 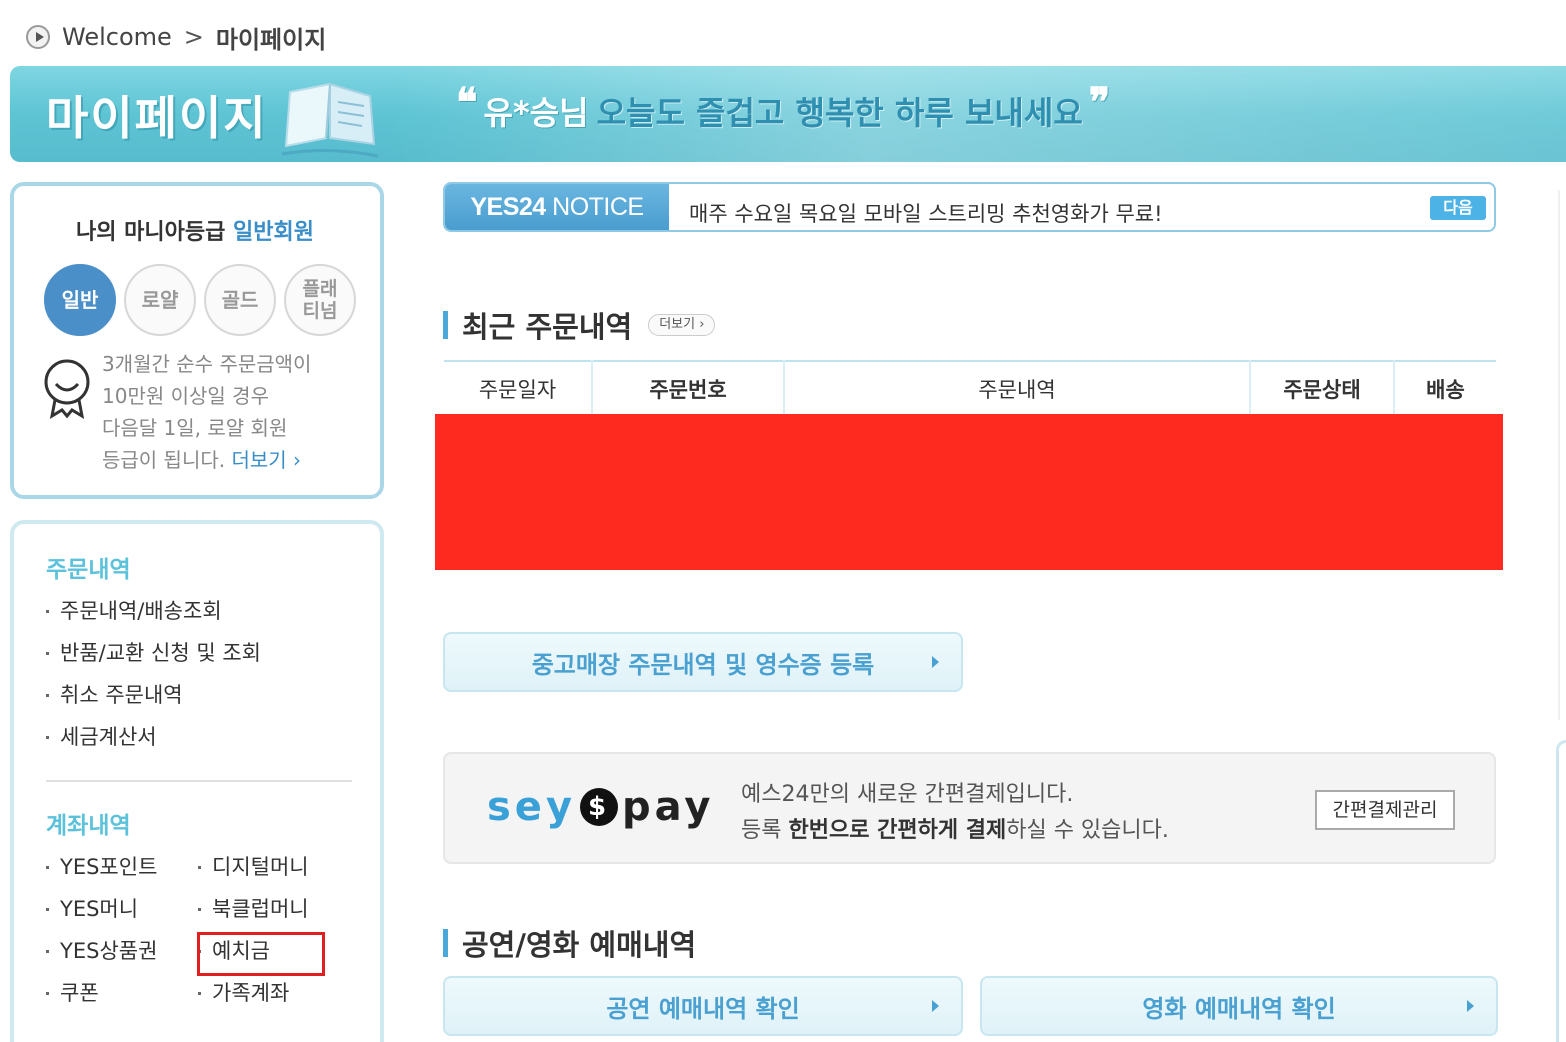 What do you see at coordinates (969, 492) in the screenshot?
I see `redacted-orders-area` at bounding box center [969, 492].